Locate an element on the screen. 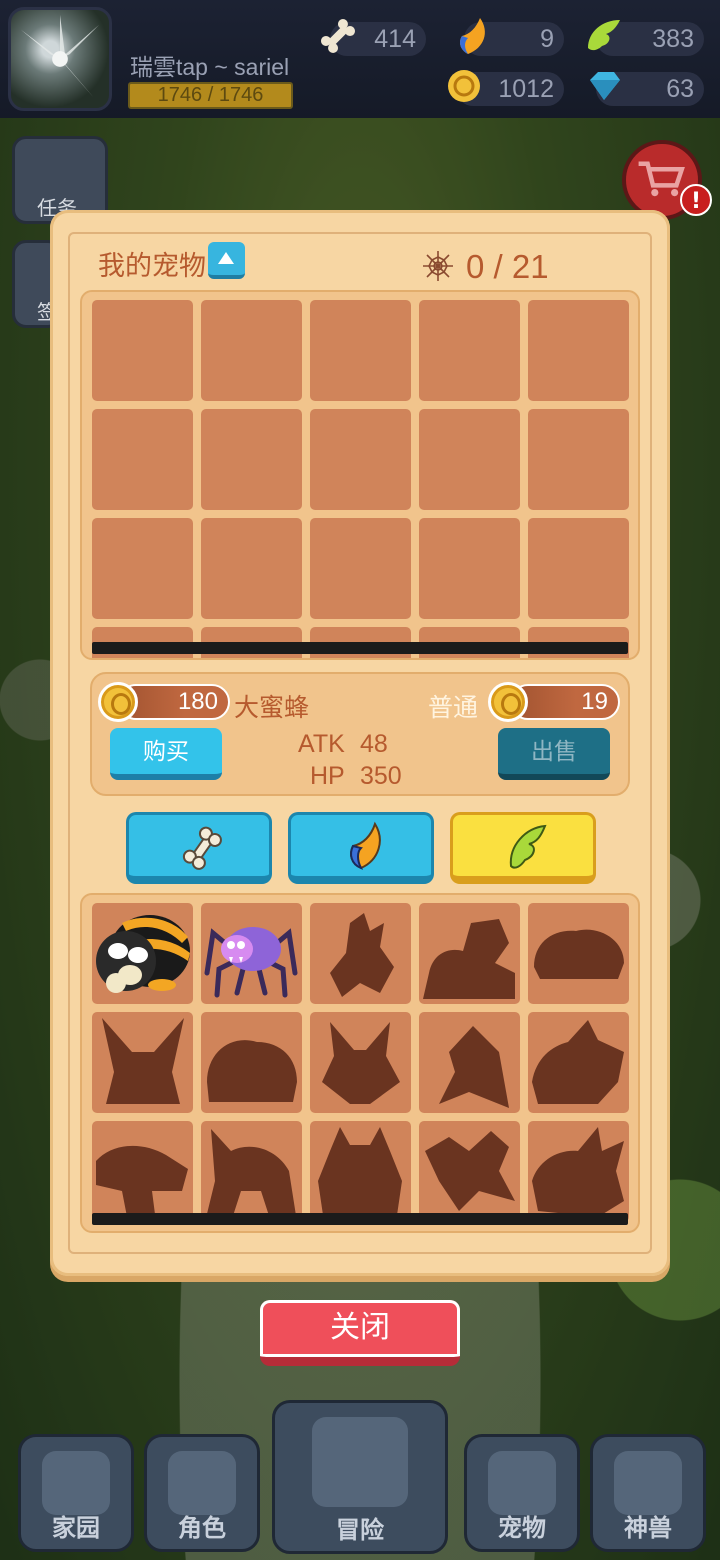 Image resolution: width=720 pixels, height=1560 pixels. hp-label: HP is located at coordinates (327, 776).